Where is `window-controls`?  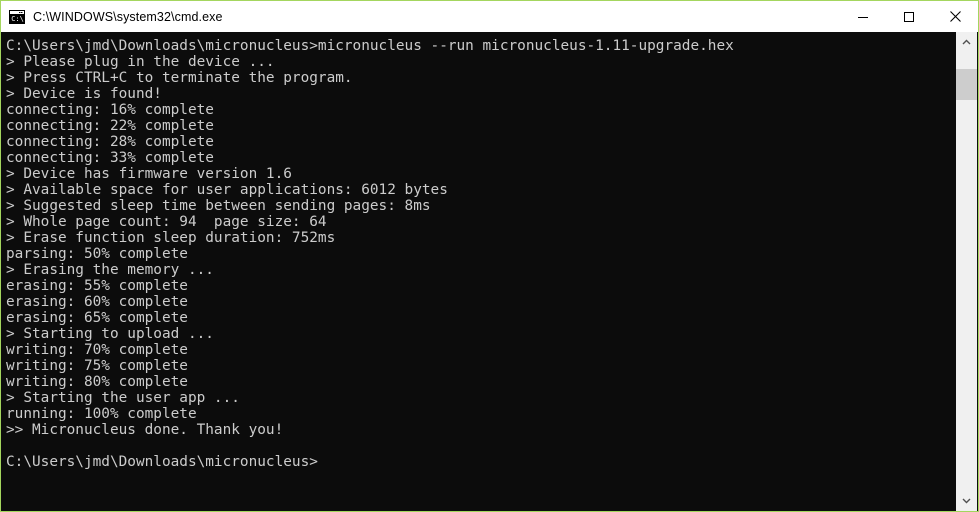 window-controls is located at coordinates (909, 16).